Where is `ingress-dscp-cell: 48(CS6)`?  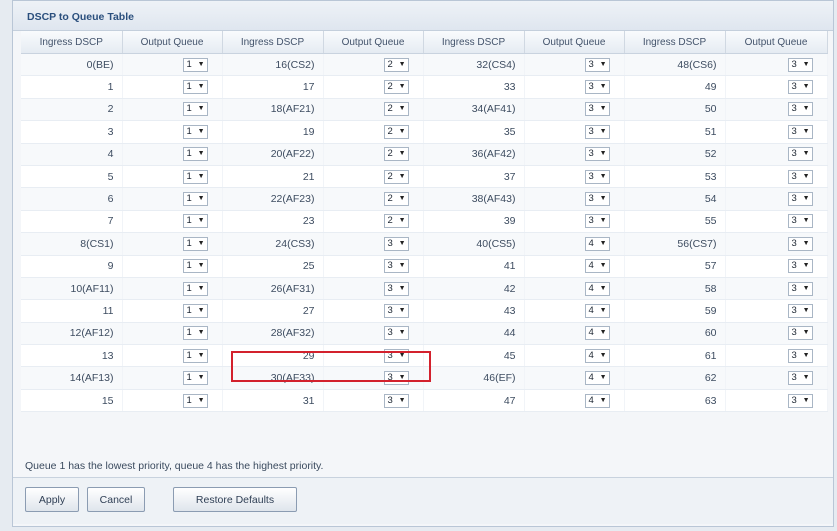
ingress-dscp-cell: 48(CS6) is located at coordinates (674, 65).